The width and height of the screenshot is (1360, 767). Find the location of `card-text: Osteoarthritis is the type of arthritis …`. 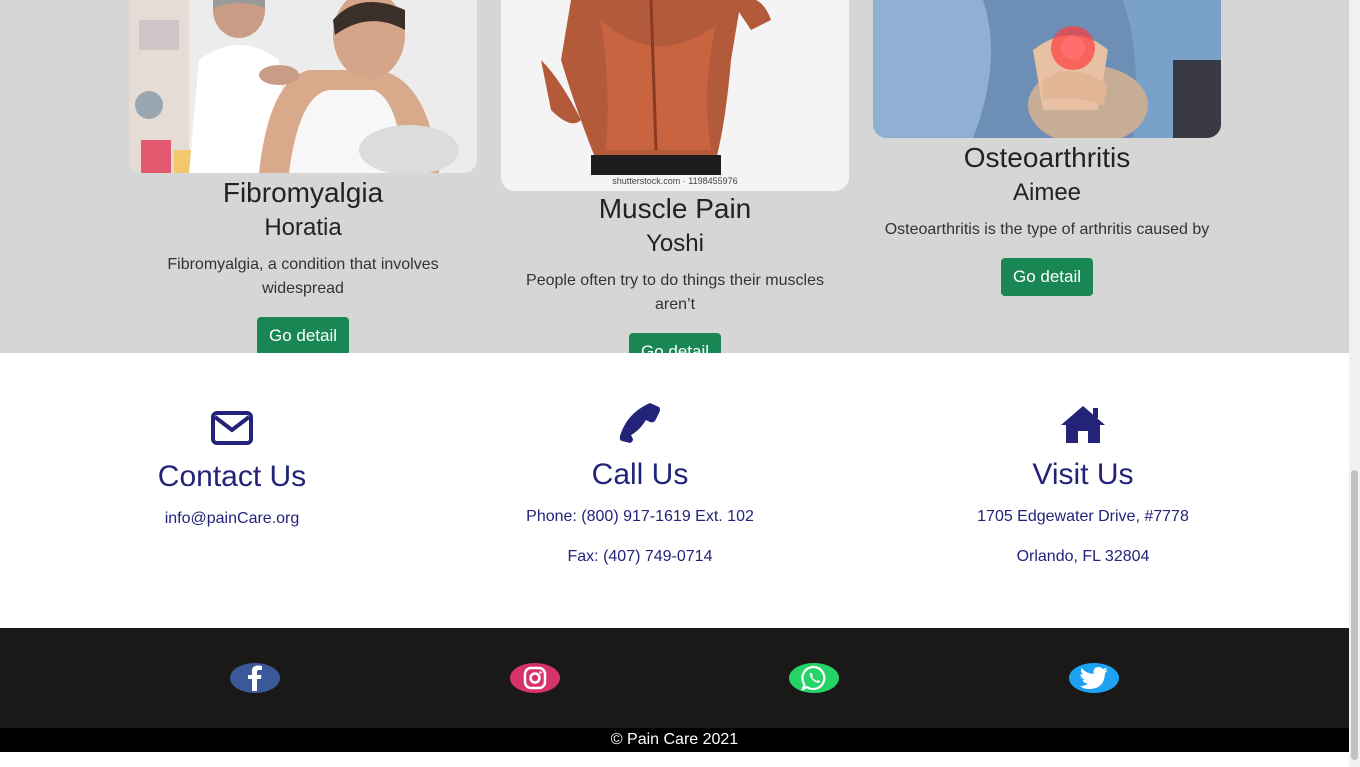

card-text: Osteoarthritis is the type of arthritis … is located at coordinates (1047, 229).